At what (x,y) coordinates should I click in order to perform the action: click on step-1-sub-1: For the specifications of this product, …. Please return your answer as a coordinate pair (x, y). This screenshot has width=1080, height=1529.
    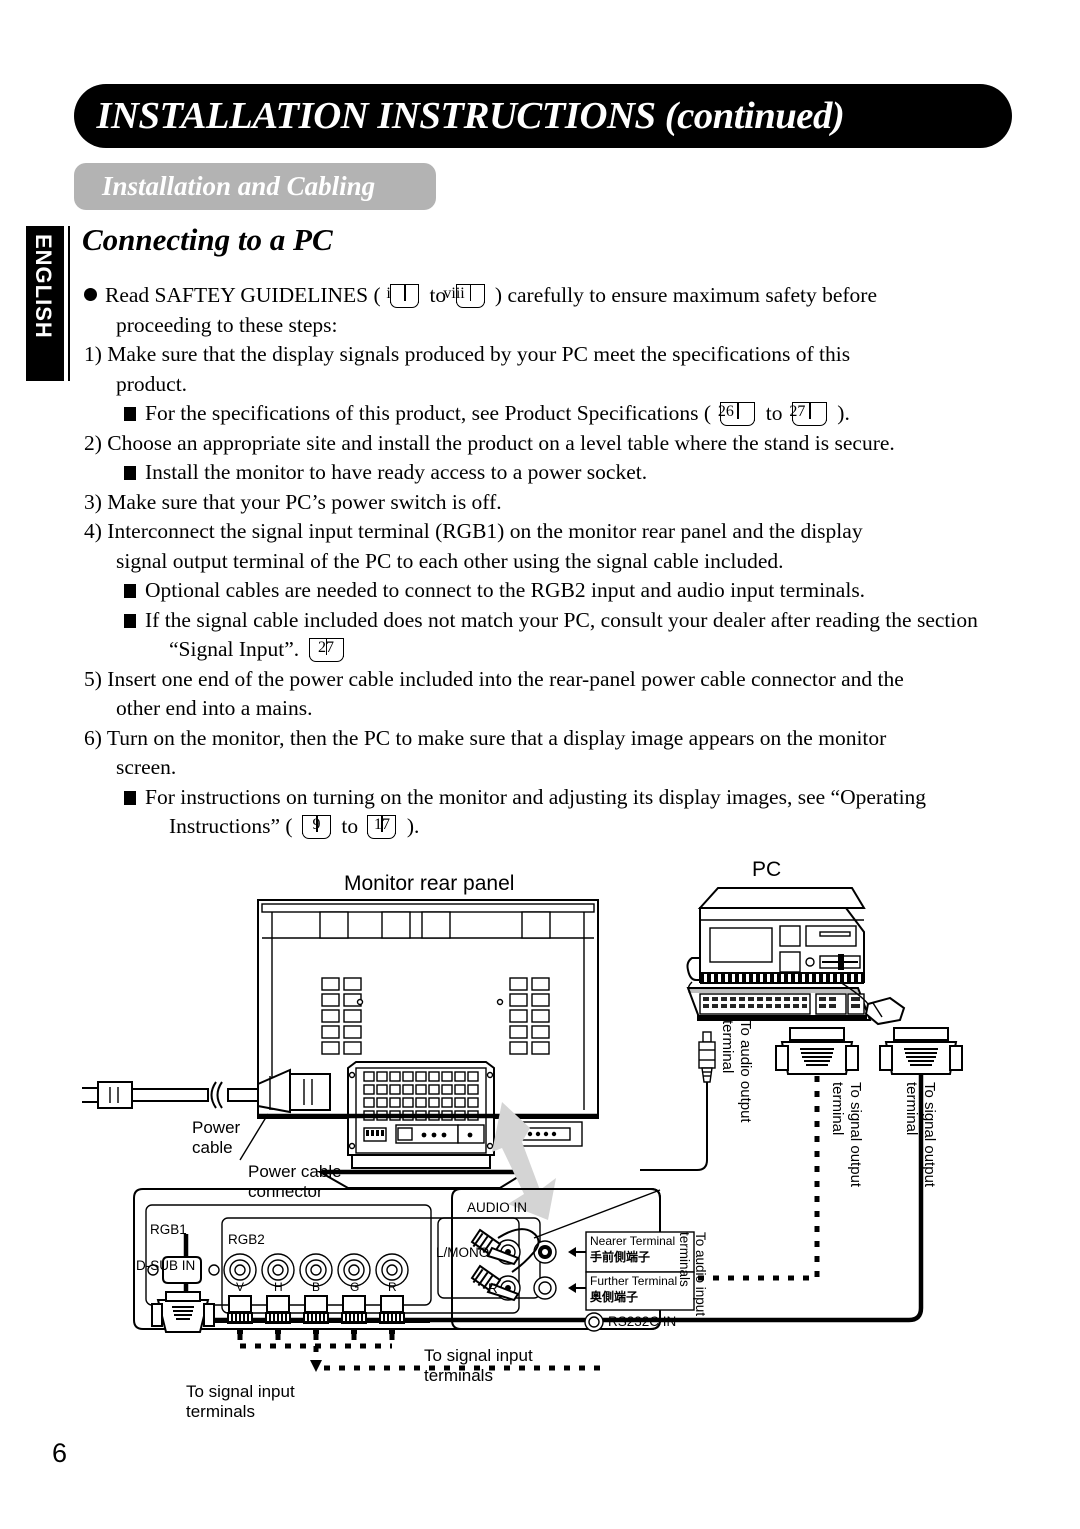
    Looking at the image, I should click on (548, 414).